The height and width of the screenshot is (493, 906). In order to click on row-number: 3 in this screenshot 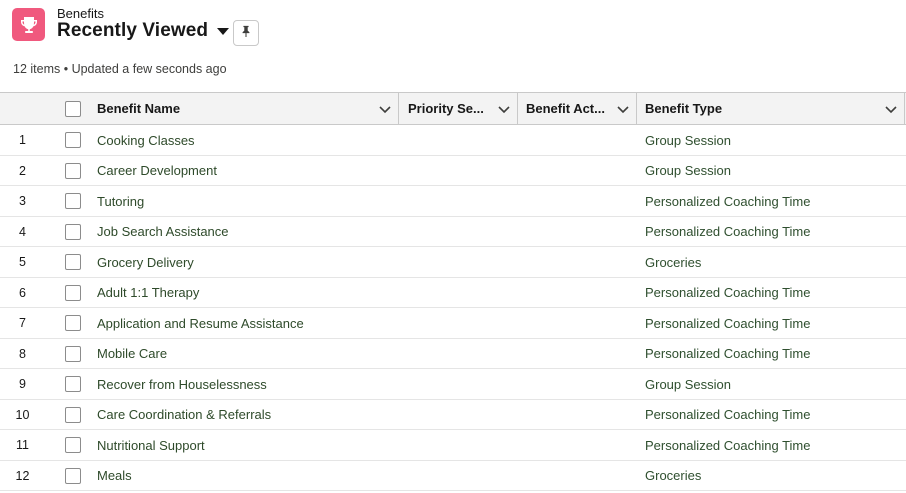, I will do `click(22, 201)`.